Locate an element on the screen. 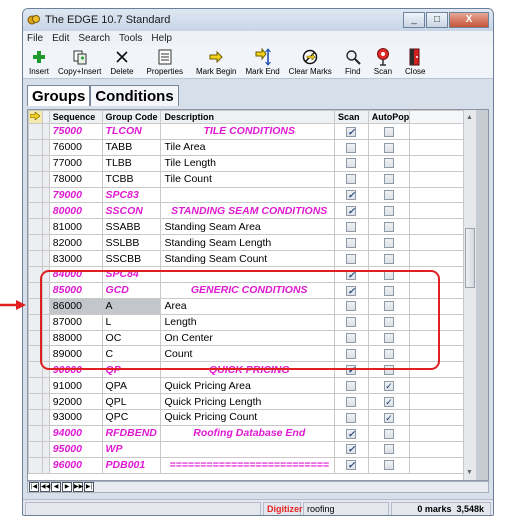 The height and width of the screenshot is (529, 510). prev-page-icon: ◀◀ is located at coordinates (45, 487).